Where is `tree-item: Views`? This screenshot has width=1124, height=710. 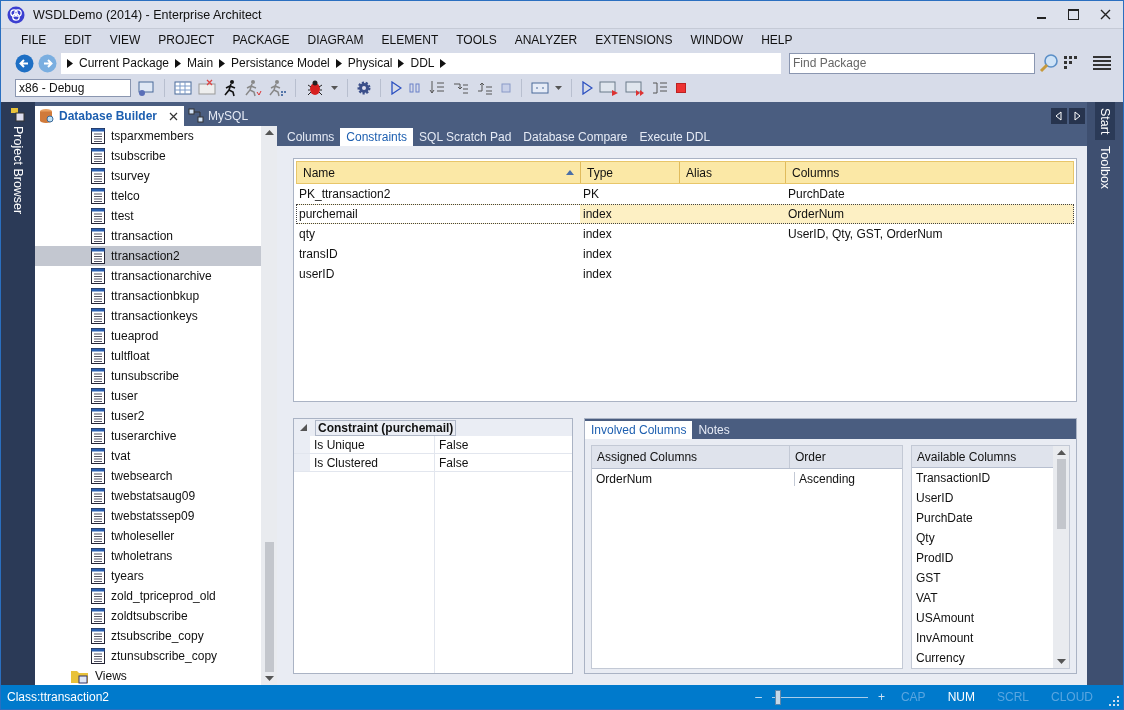
tree-item: Views is located at coordinates (148, 675).